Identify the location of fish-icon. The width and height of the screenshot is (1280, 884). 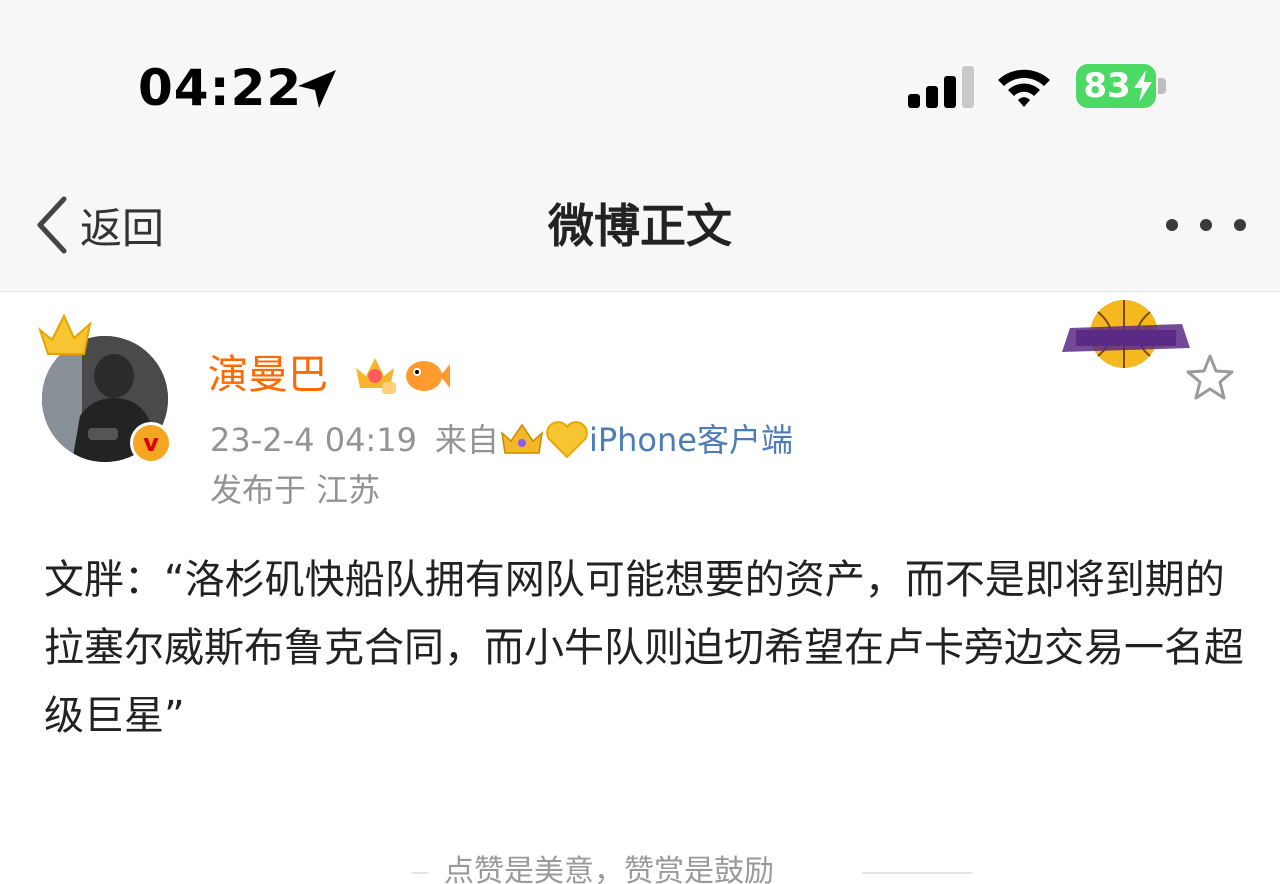
(428, 376).